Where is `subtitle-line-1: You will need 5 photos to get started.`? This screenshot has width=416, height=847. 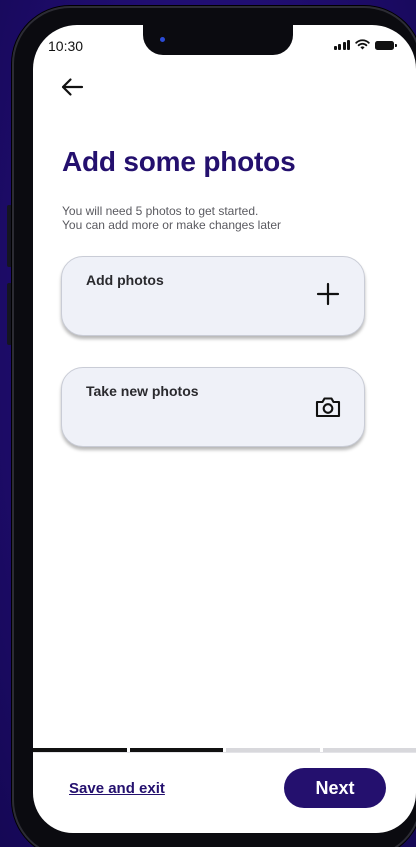 subtitle-line-1: You will need 5 photos to get started. is located at coordinates (160, 211).